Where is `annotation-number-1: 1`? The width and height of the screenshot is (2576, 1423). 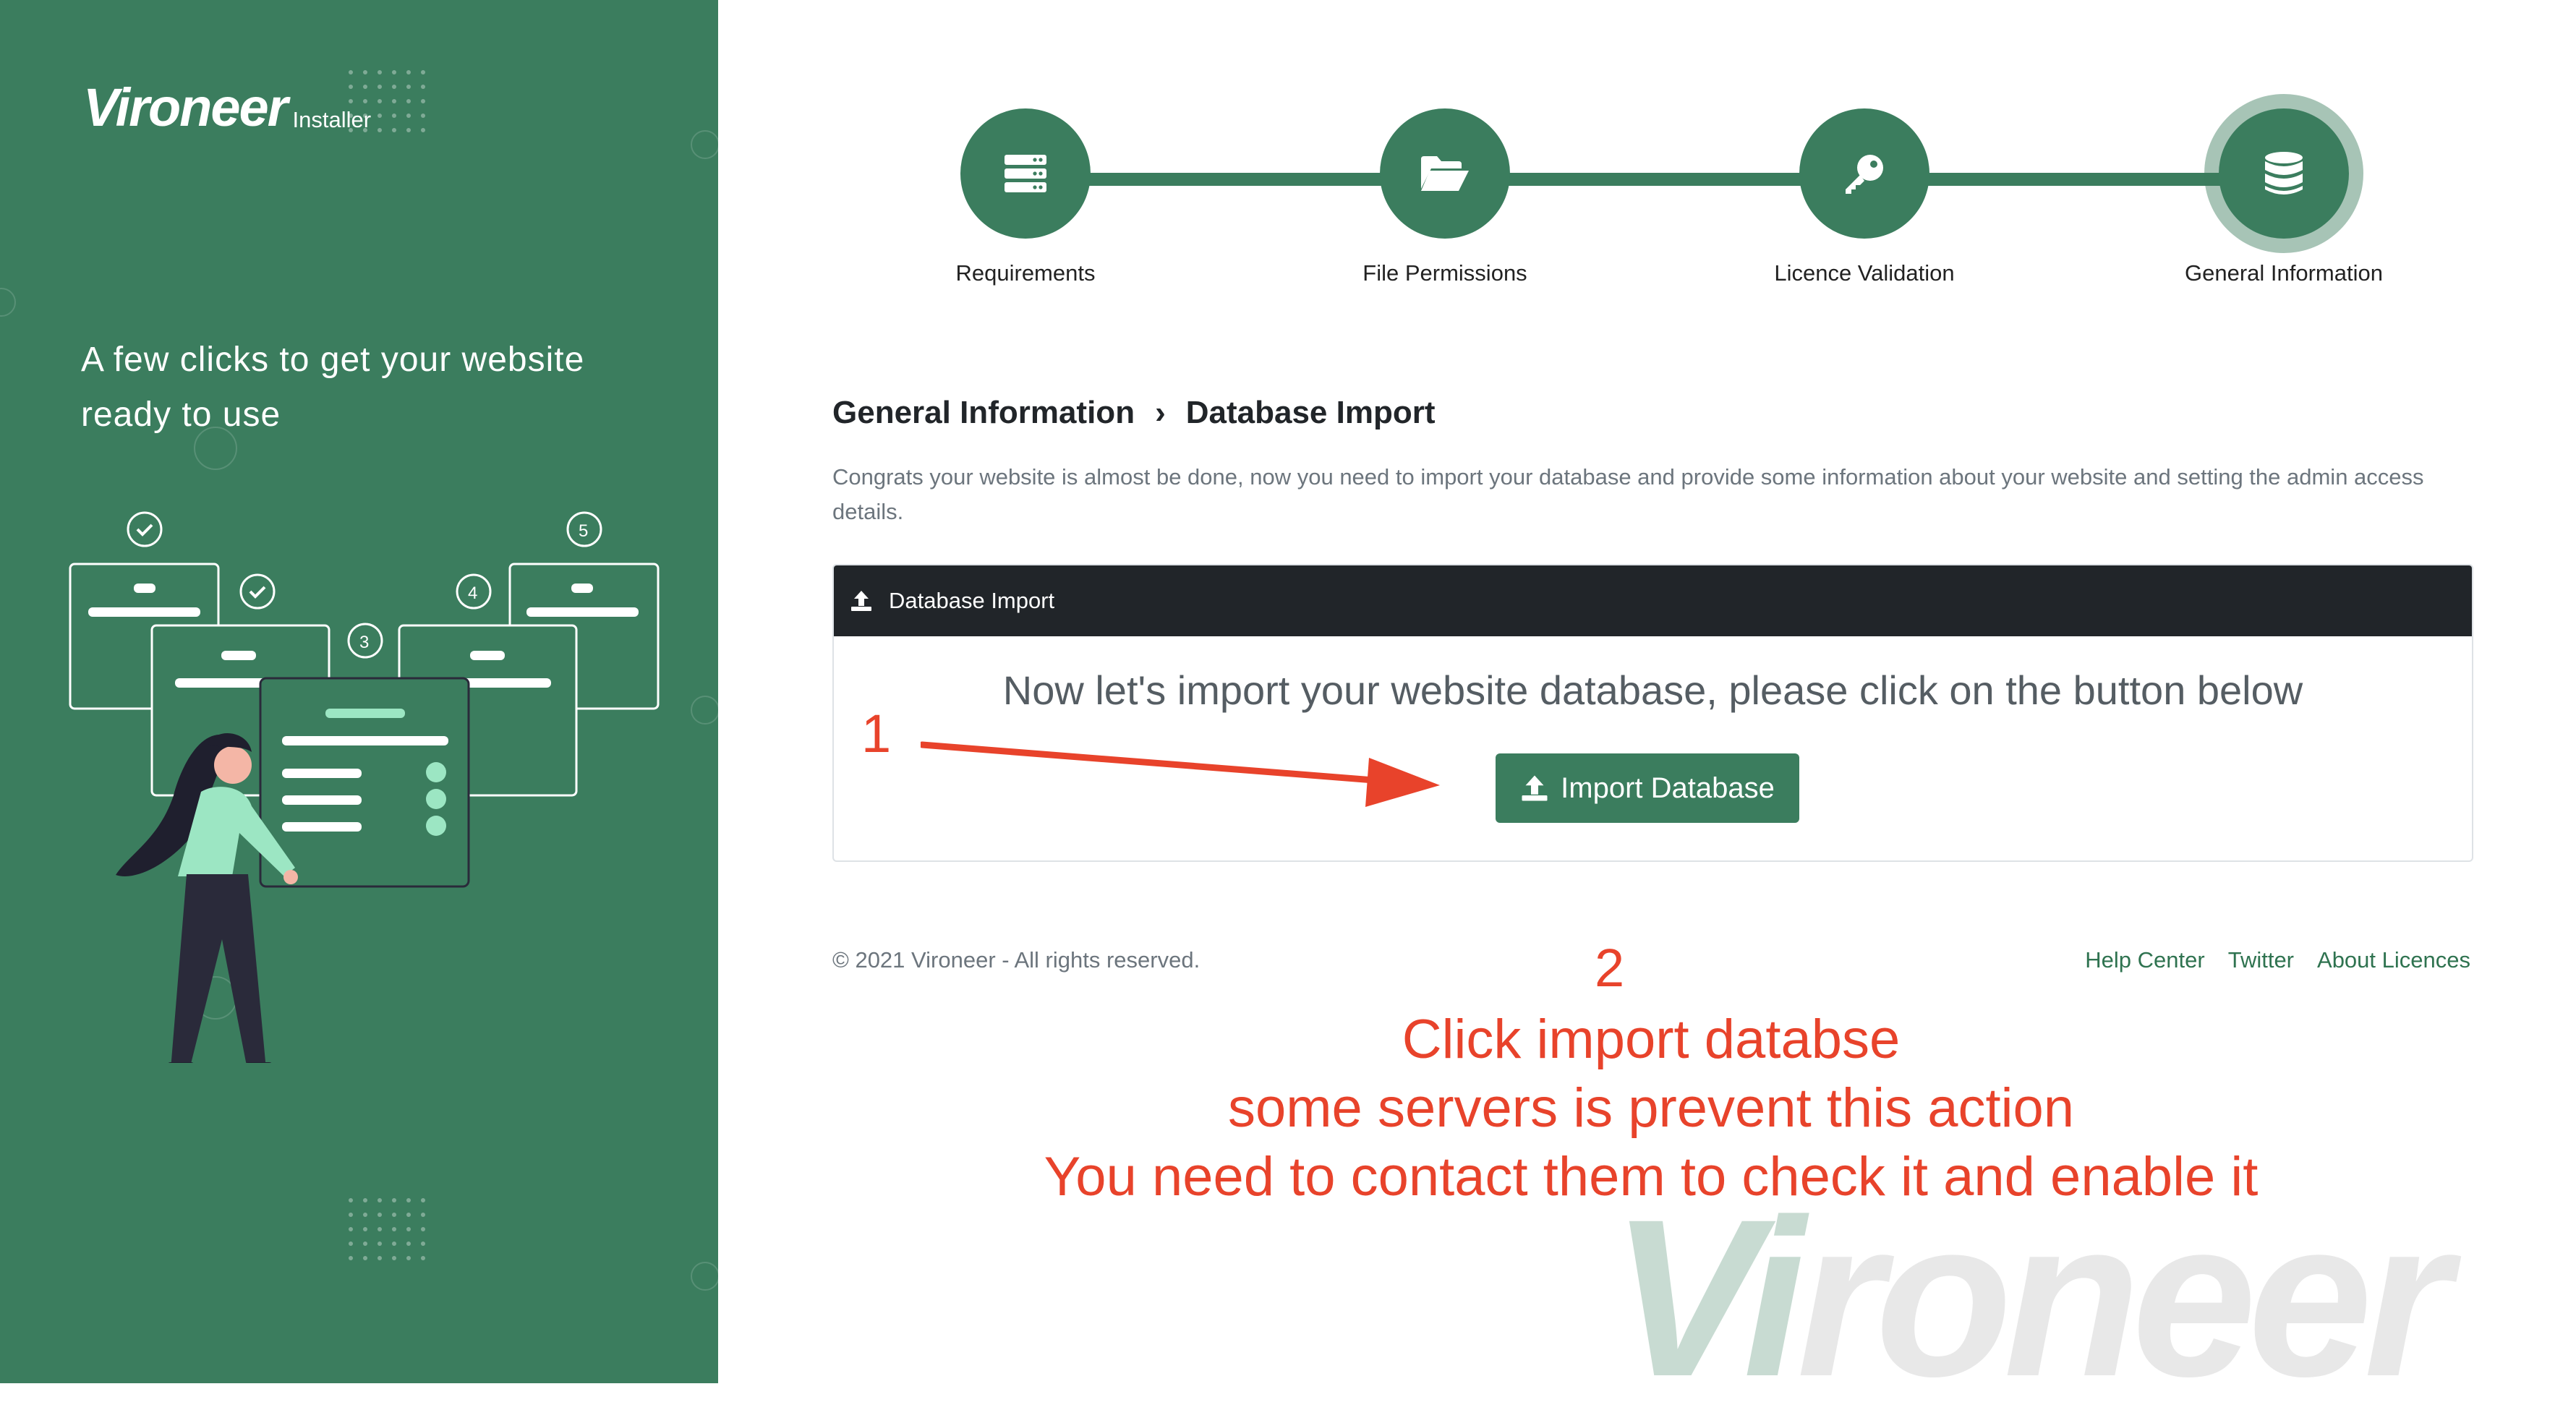 annotation-number-1: 1 is located at coordinates (877, 734).